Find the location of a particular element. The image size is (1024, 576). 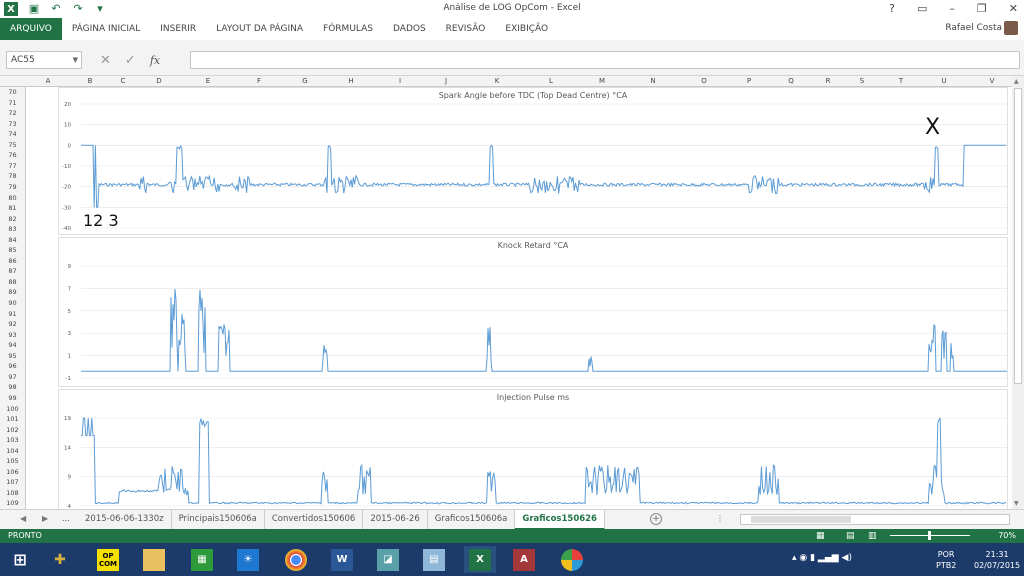

row-header-88: 88 is located at coordinates (12, 282).